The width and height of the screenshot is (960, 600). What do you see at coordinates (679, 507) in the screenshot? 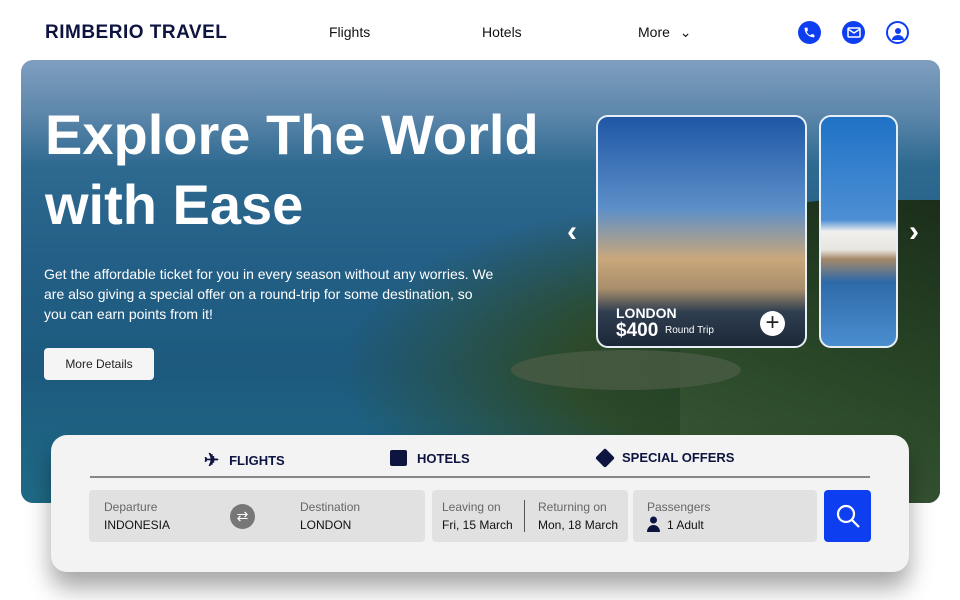
I see `passengers-label: Passengers` at bounding box center [679, 507].